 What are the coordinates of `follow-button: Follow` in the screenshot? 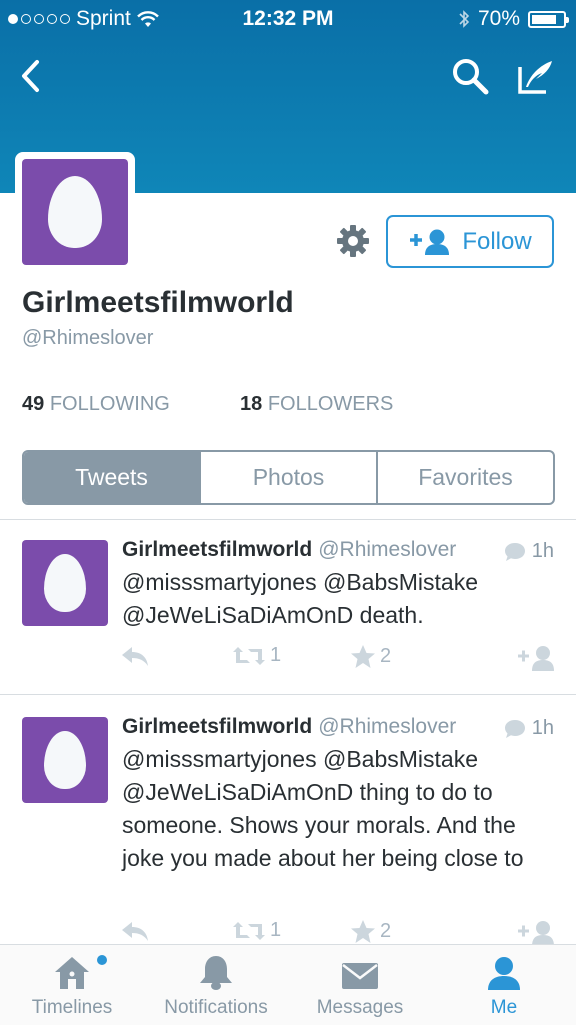 It's located at (470, 241).